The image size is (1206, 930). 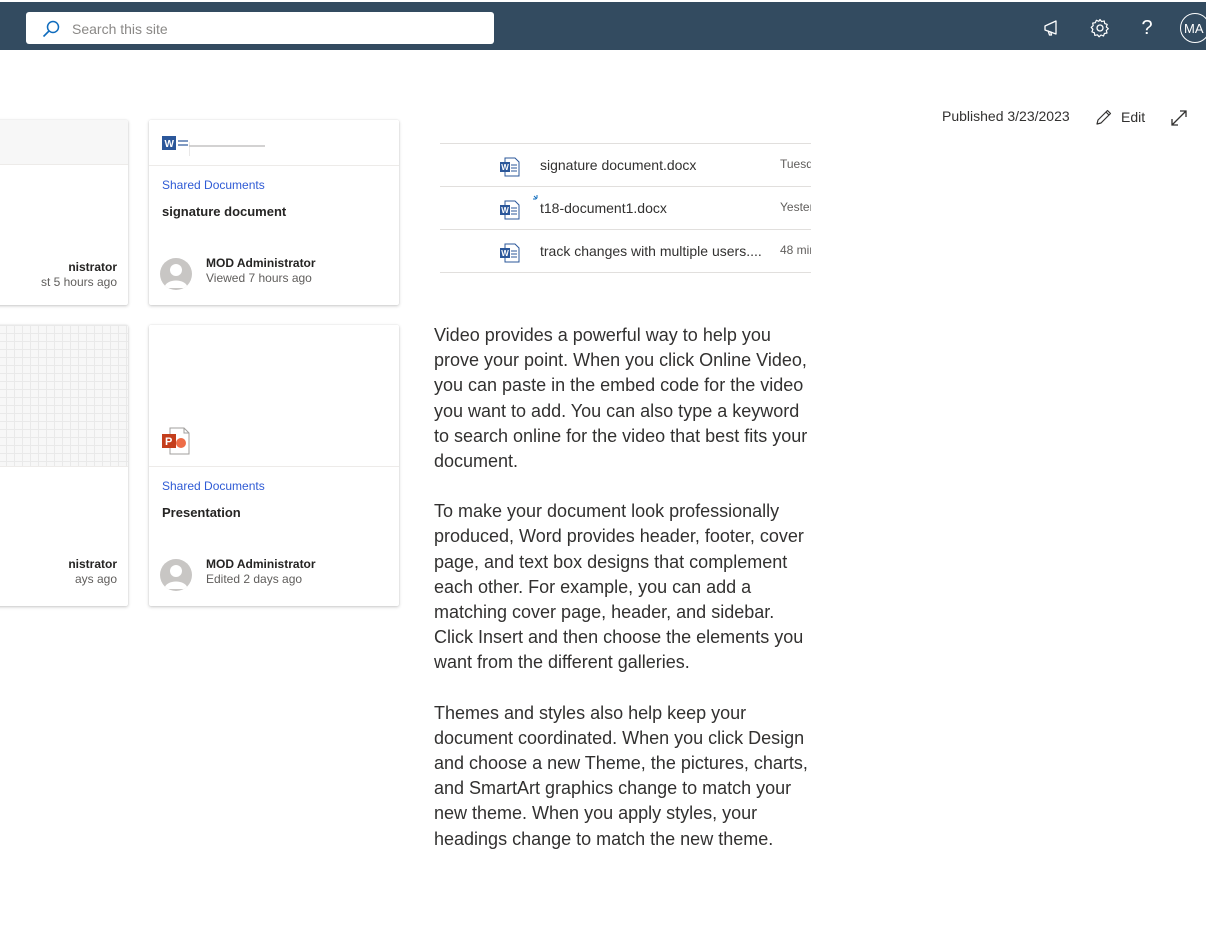 I want to click on search-icon, so click(x=51, y=29).